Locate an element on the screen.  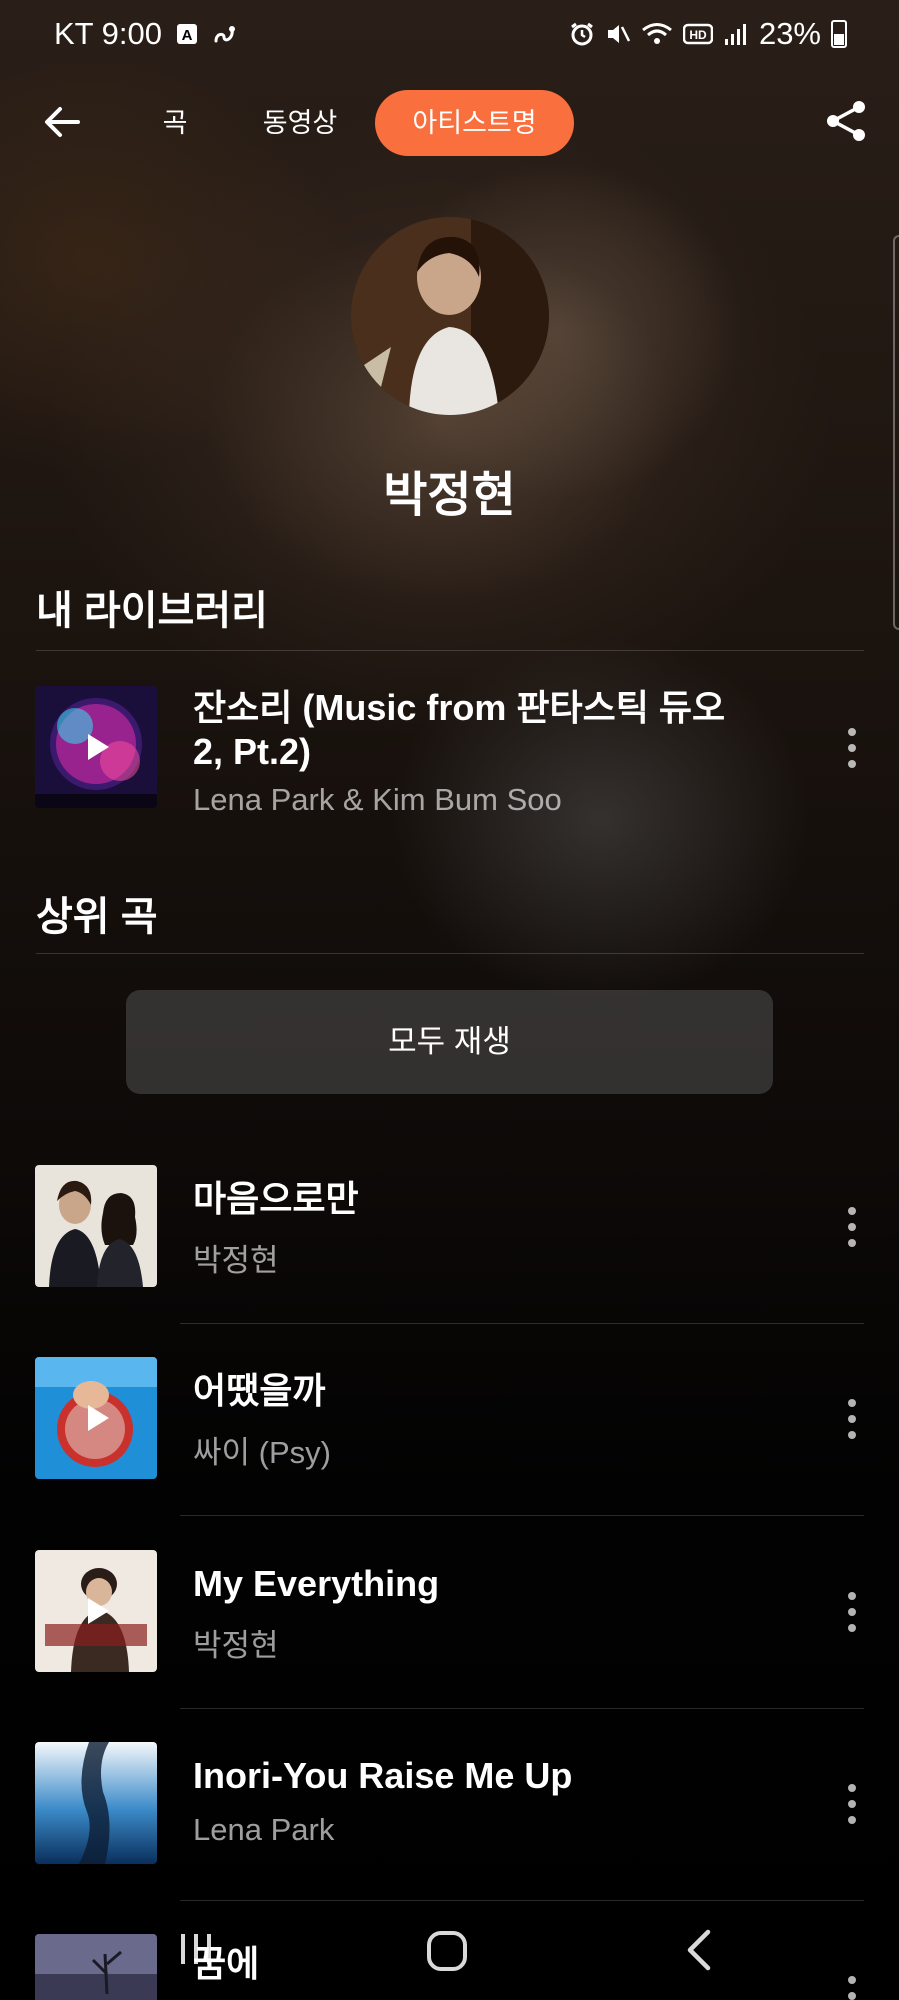
song-title: 마음으로만 is located at coordinates (276, 1198).